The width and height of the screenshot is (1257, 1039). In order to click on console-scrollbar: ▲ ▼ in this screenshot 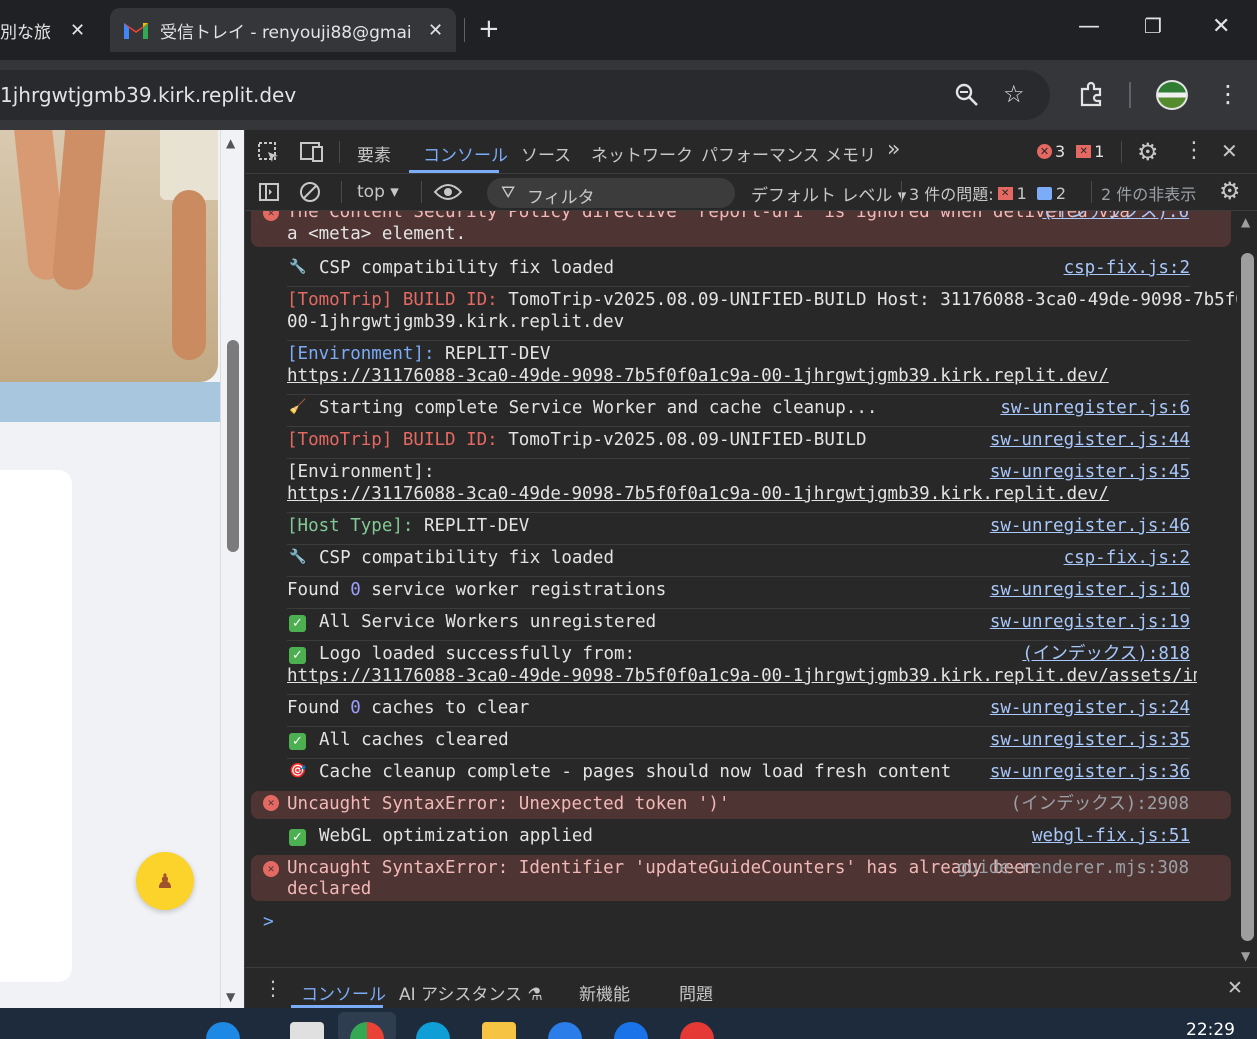, I will do `click(1247, 589)`.